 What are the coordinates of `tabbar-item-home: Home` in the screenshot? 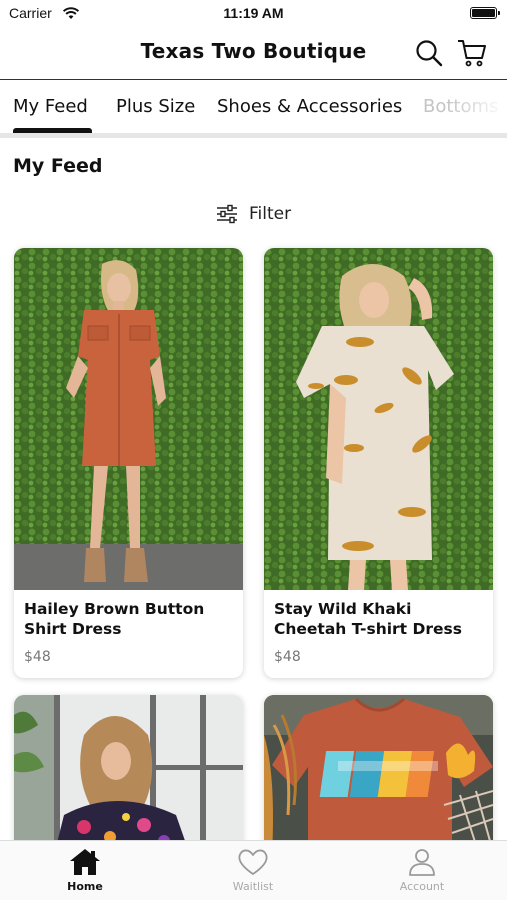 It's located at (85, 870).